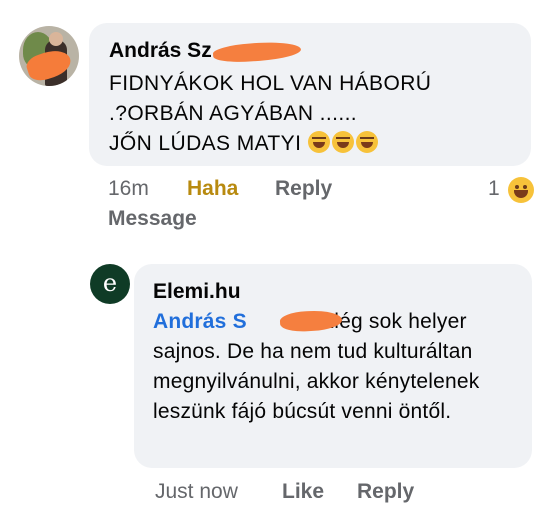  What do you see at coordinates (128, 189) in the screenshot?
I see `comment-timestamp: 16m` at bounding box center [128, 189].